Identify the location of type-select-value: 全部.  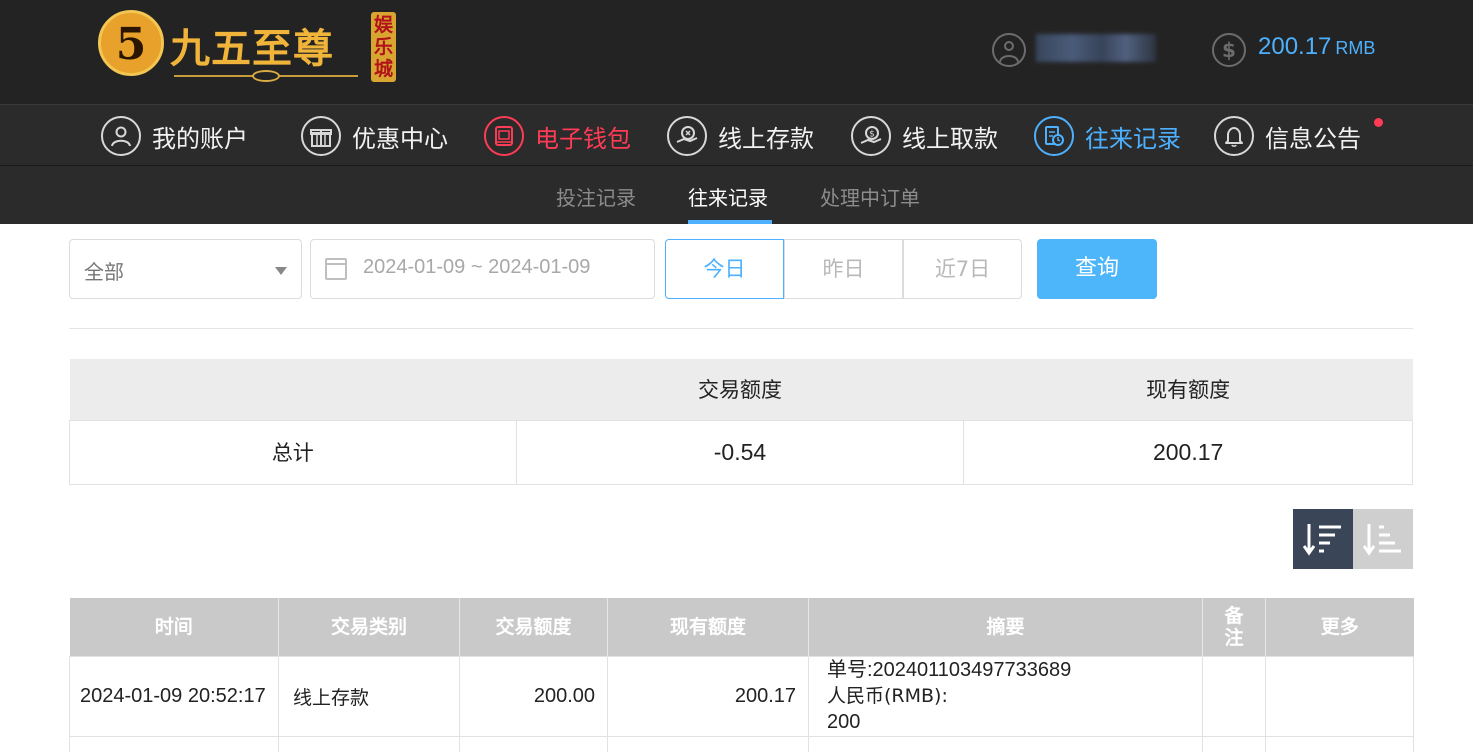
(104, 272).